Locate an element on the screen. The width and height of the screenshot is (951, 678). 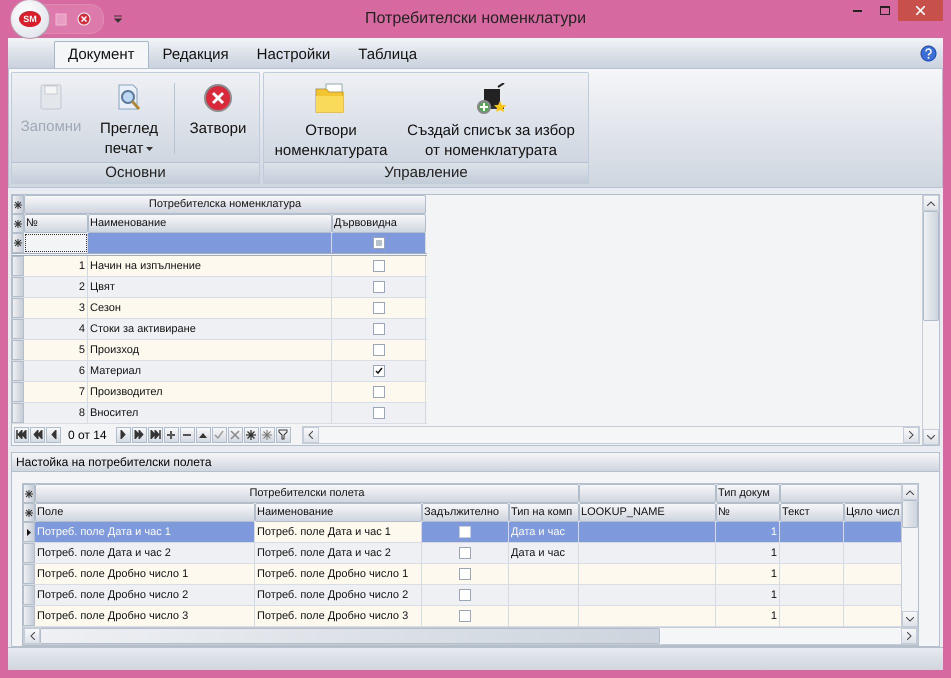
down-chevron-icon is located at coordinates (910, 619).